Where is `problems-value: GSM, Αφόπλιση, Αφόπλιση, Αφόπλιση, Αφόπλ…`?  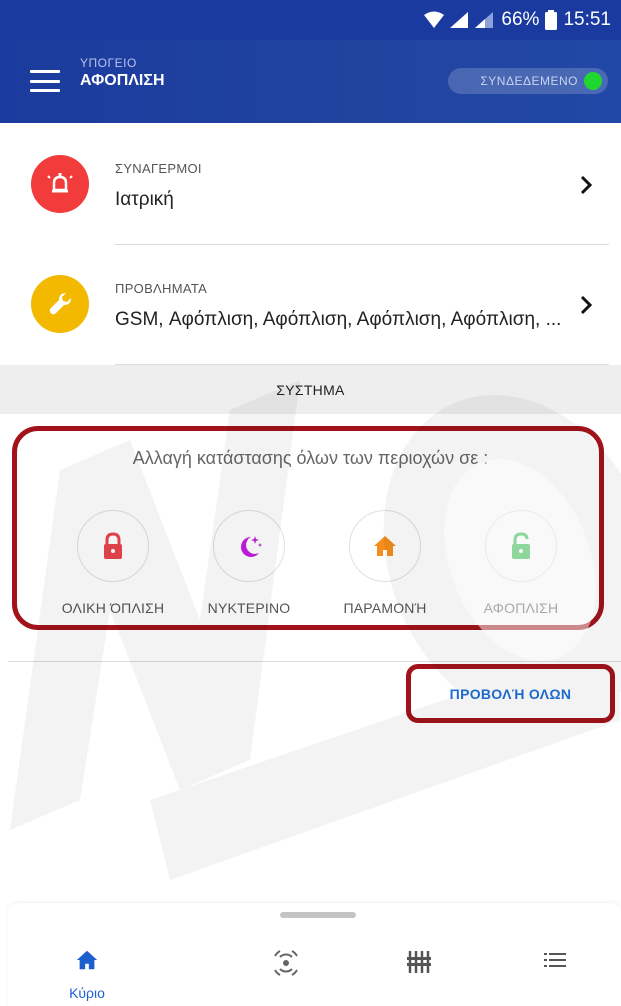 problems-value: GSM, Αφόπλιση, Αφόπλιση, Αφόπλιση, Αφόπλ… is located at coordinates (338, 319).